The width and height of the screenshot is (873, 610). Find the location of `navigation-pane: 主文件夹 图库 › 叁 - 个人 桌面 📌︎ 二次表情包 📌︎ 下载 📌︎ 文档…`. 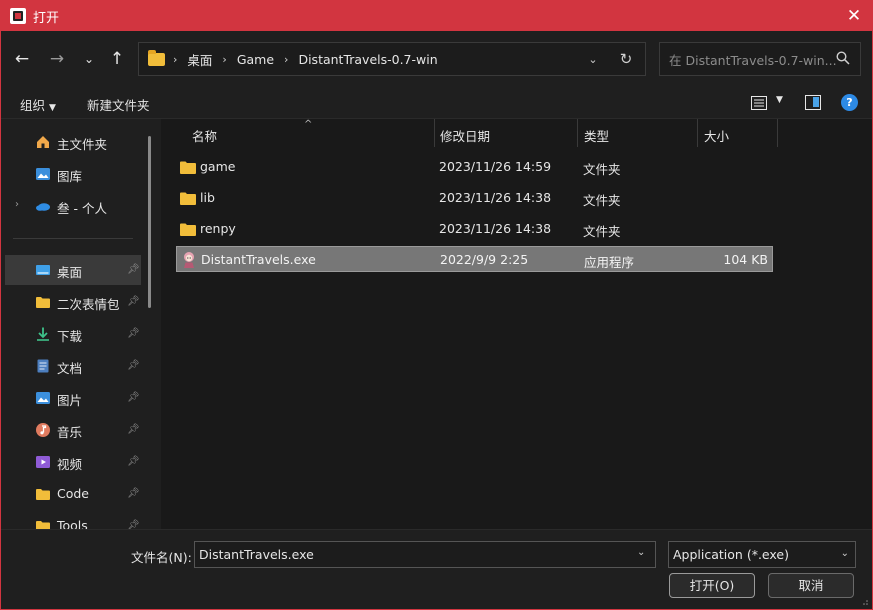

navigation-pane: 主文件夹 图库 › 叁 - 个人 桌面 📌︎ 二次表情包 📌︎ 下载 📌︎ 文档… is located at coordinates (81, 324).